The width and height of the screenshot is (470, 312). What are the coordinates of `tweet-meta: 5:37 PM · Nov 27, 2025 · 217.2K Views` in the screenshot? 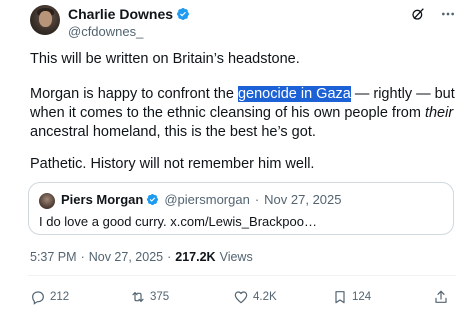 It's located at (141, 257).